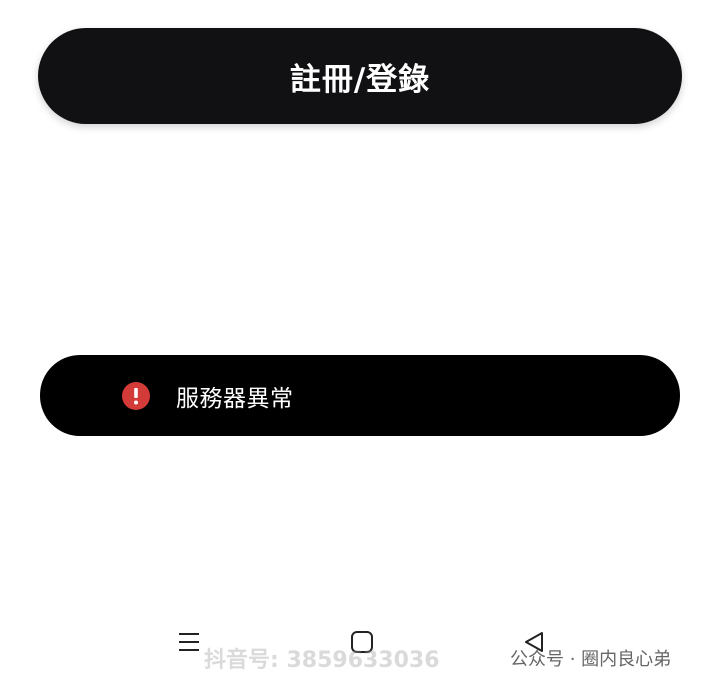  Describe the element at coordinates (591, 659) in the screenshot. I see `wechat-watermark: 公众号 · 圈内良心弟` at that location.